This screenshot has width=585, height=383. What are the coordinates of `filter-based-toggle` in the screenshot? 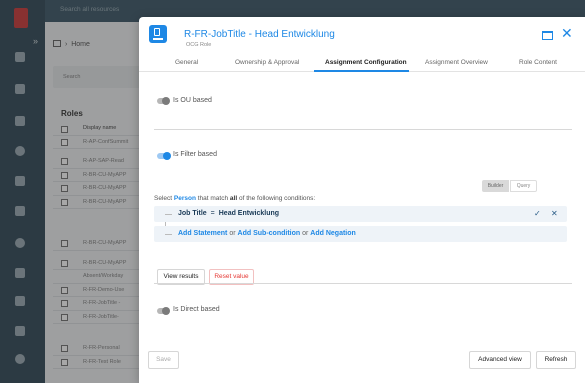 It's located at (164, 156).